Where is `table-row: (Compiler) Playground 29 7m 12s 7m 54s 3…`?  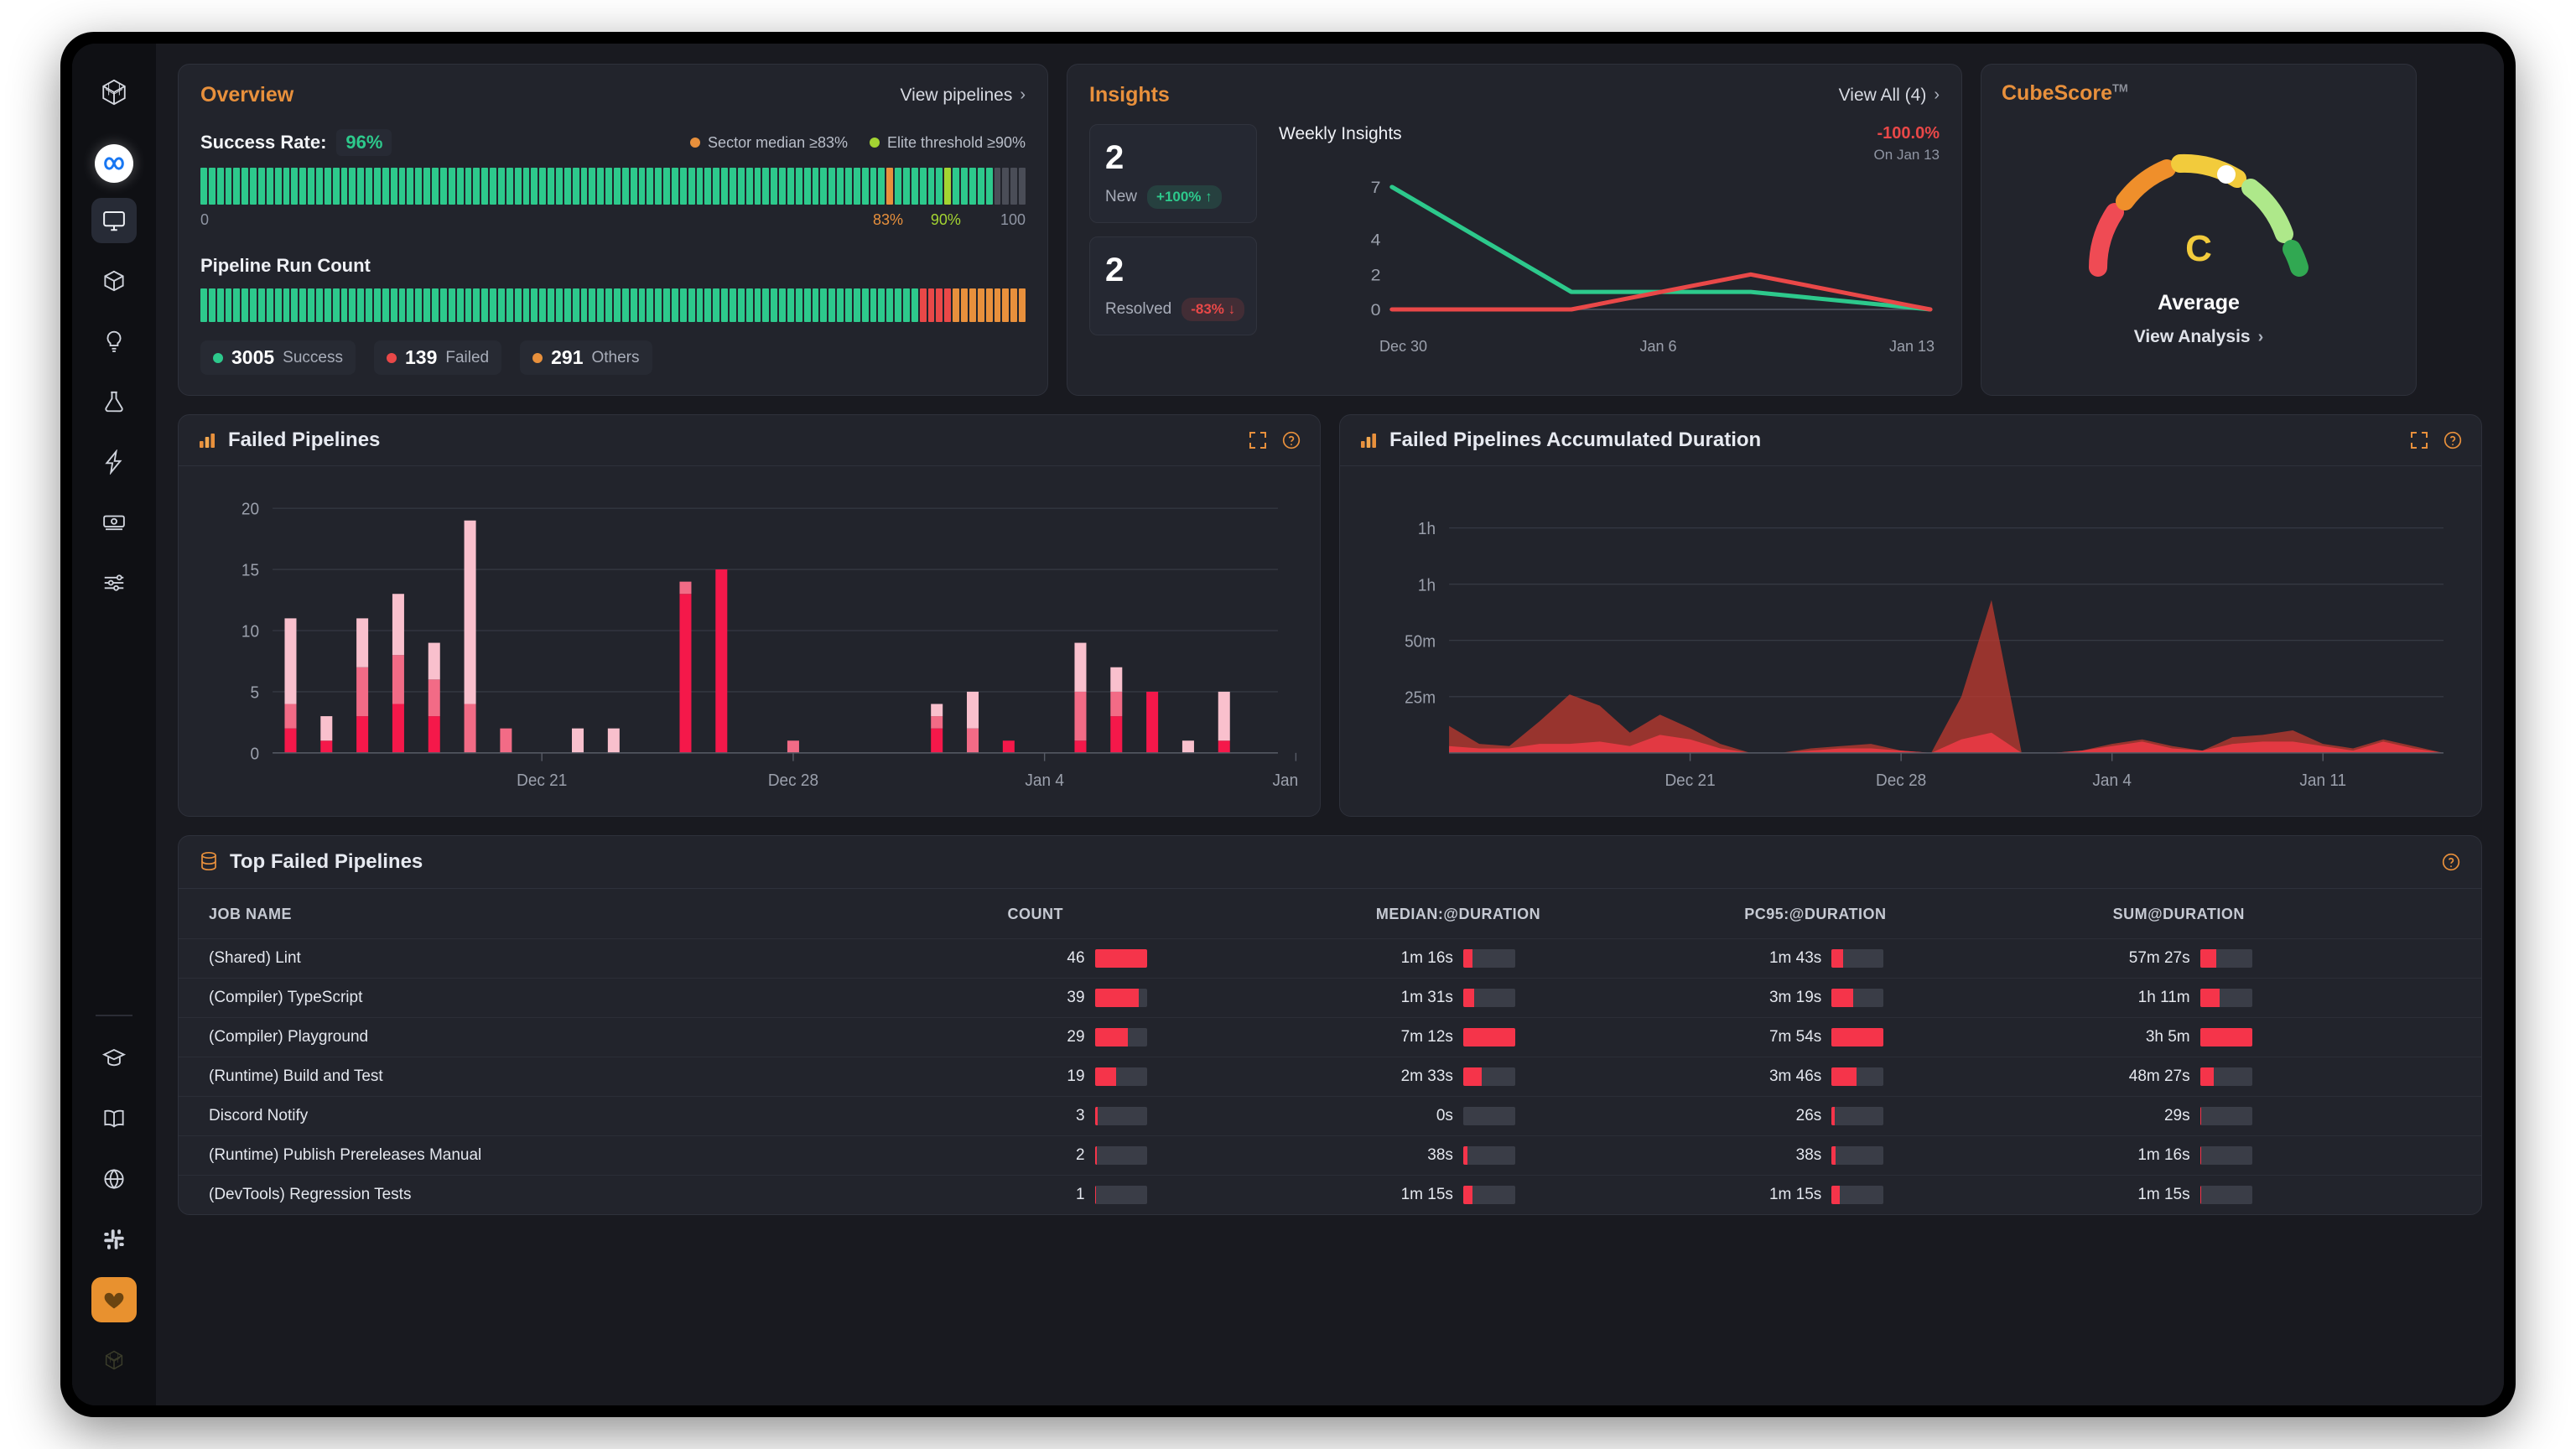 table-row: (Compiler) Playground 29 7m 12s 7m 54s 3… is located at coordinates (1330, 1037).